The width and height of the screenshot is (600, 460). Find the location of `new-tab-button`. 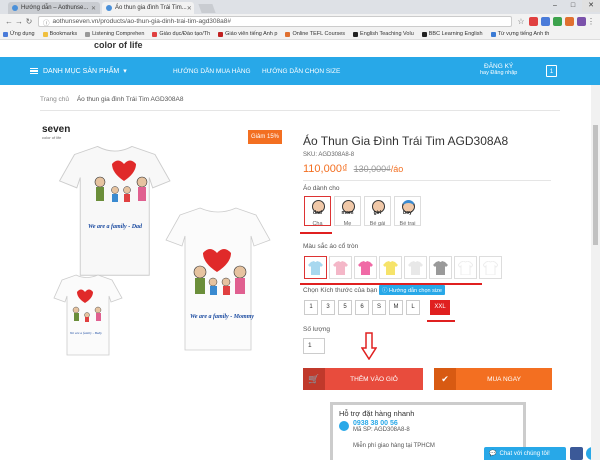

new-tab-button is located at coordinates (207, 8).